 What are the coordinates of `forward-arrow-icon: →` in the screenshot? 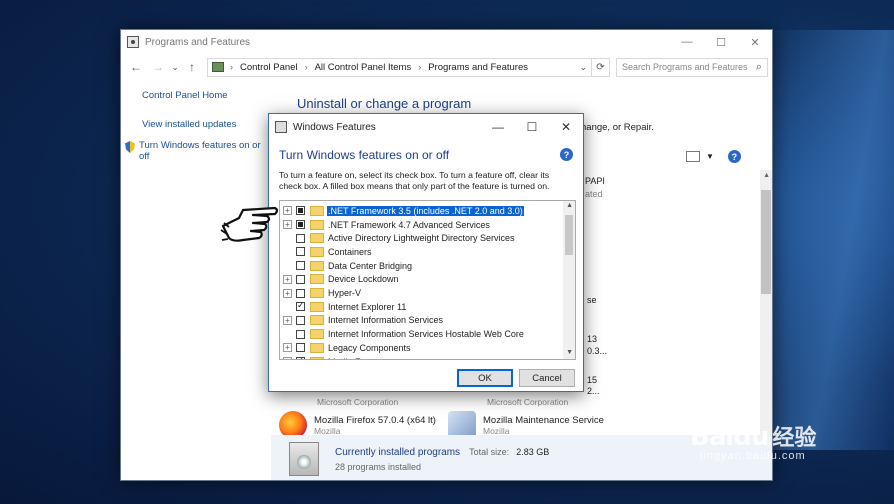 It's located at (158, 67).